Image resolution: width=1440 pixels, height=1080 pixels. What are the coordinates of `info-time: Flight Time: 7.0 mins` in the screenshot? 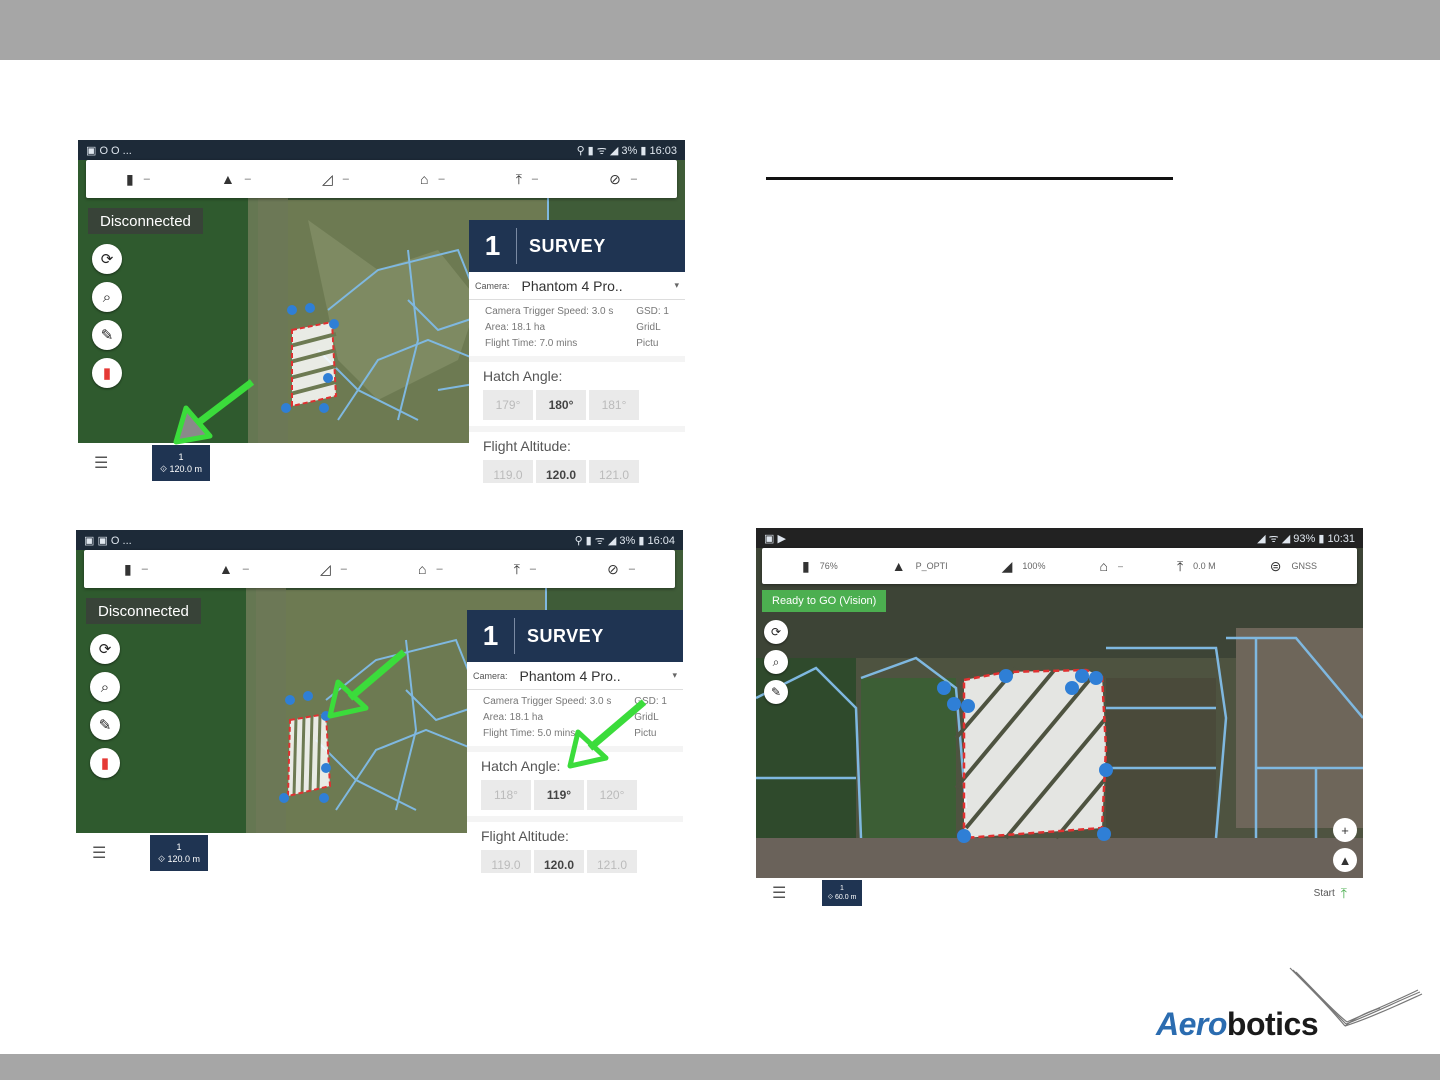 It's located at (531, 343).